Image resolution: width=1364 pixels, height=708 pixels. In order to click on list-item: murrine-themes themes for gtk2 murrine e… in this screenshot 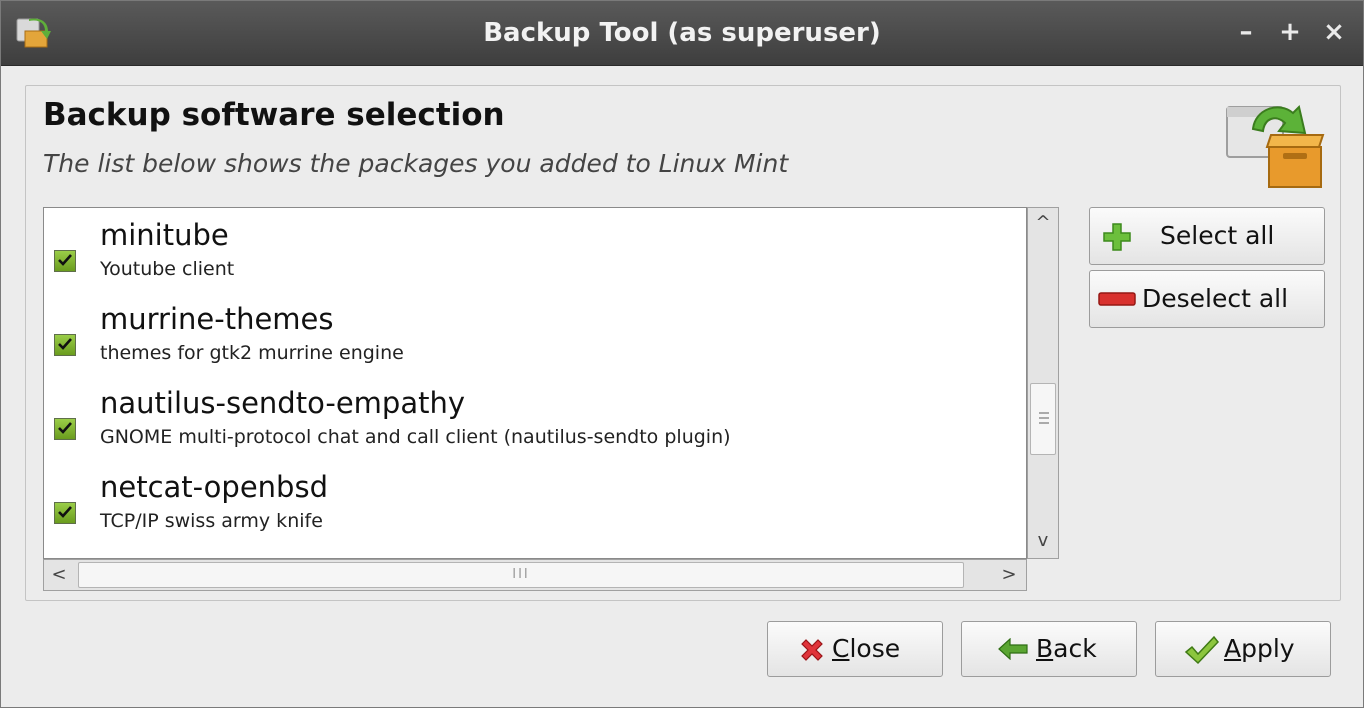, I will do `click(534, 342)`.